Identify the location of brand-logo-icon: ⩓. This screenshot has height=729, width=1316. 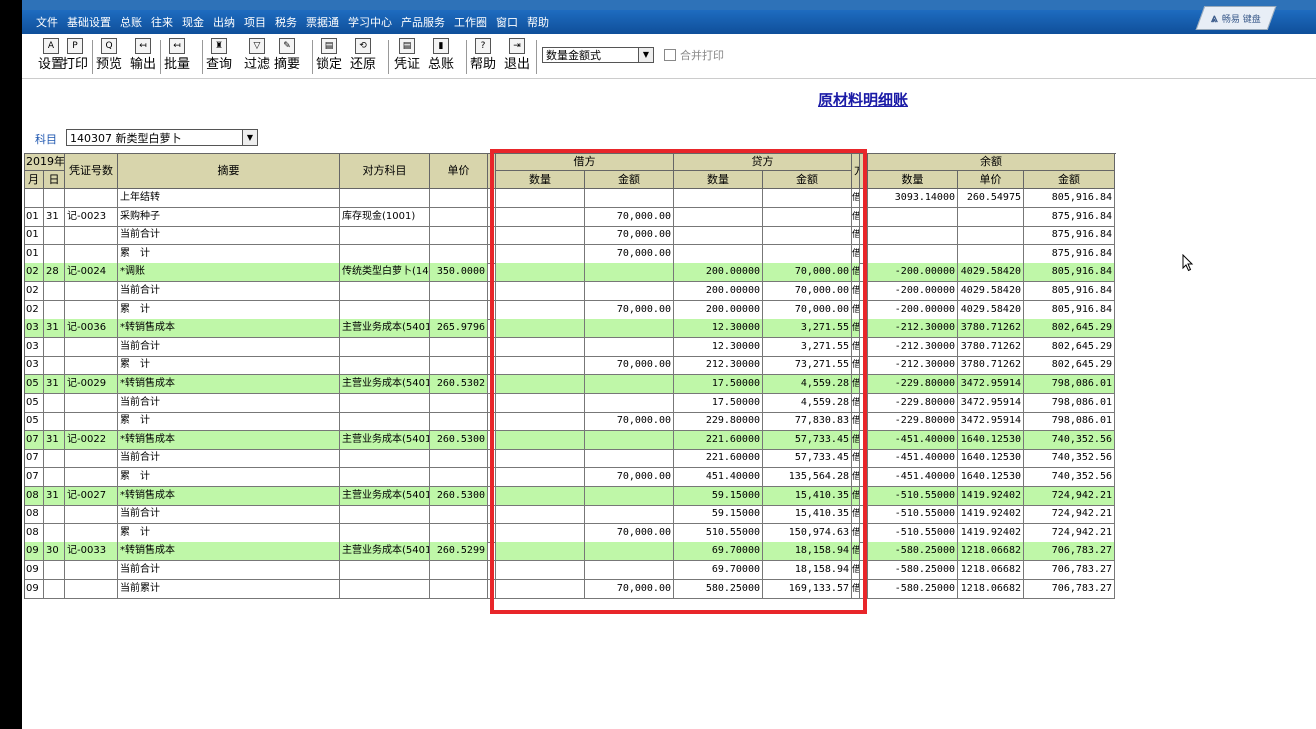
(1214, 17).